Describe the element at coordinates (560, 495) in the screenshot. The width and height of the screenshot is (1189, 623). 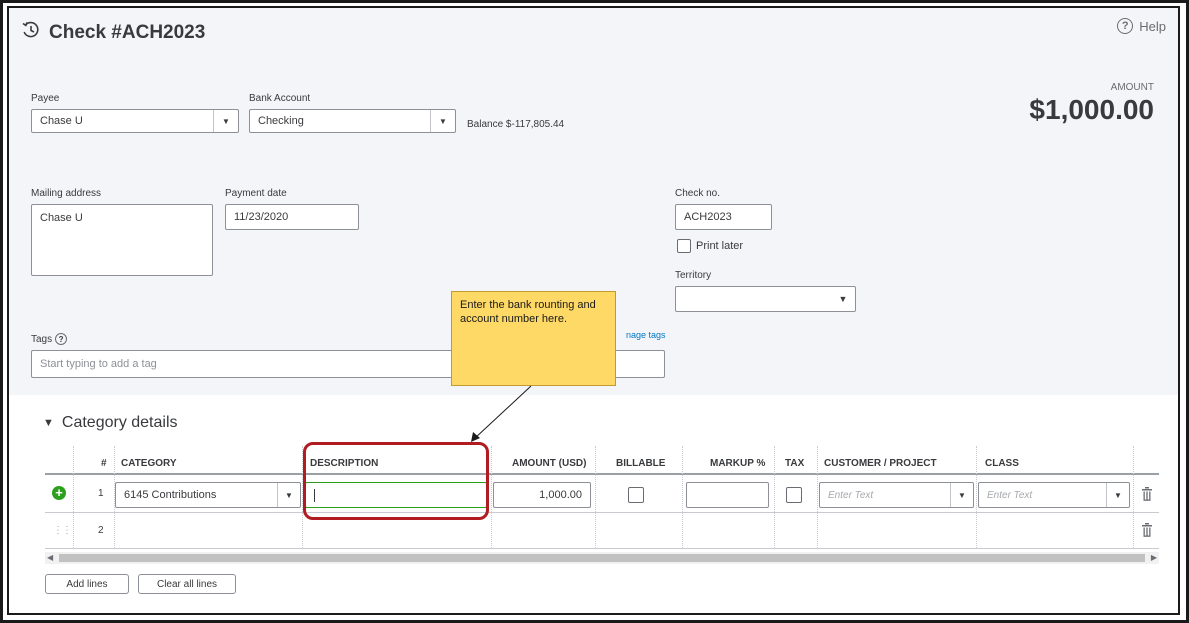
I see `amount-value: 1,000.00` at that location.